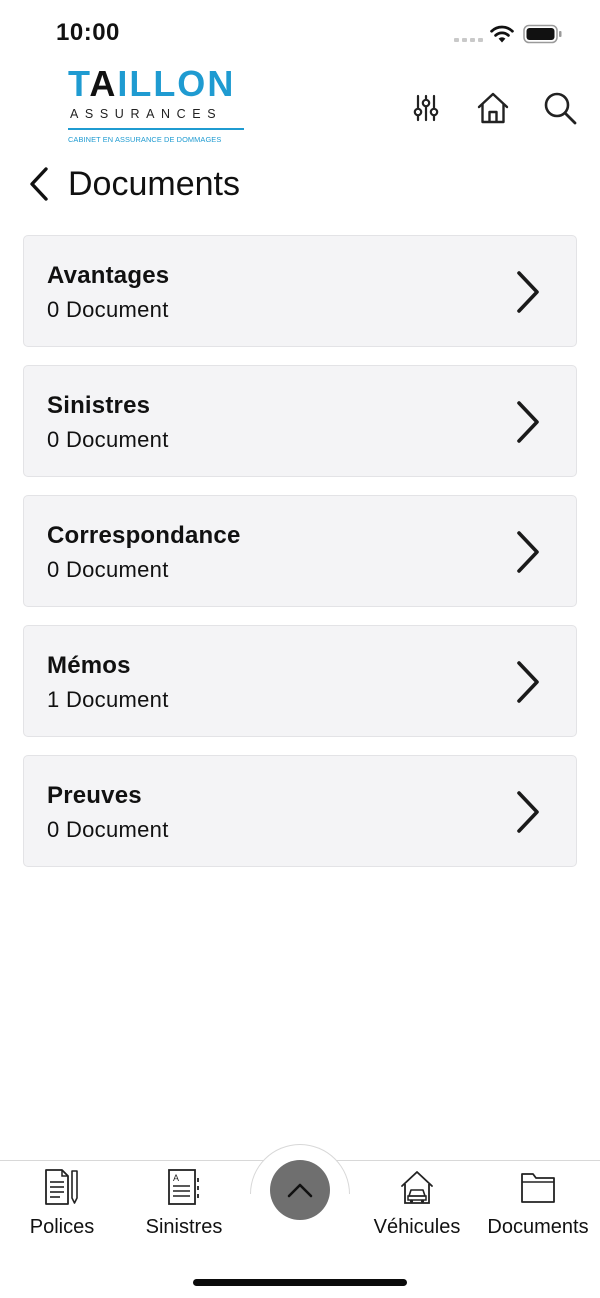  Describe the element at coordinates (300, 421) in the screenshot. I see `document-category-sinistres: Sinistres 0 Document` at that location.